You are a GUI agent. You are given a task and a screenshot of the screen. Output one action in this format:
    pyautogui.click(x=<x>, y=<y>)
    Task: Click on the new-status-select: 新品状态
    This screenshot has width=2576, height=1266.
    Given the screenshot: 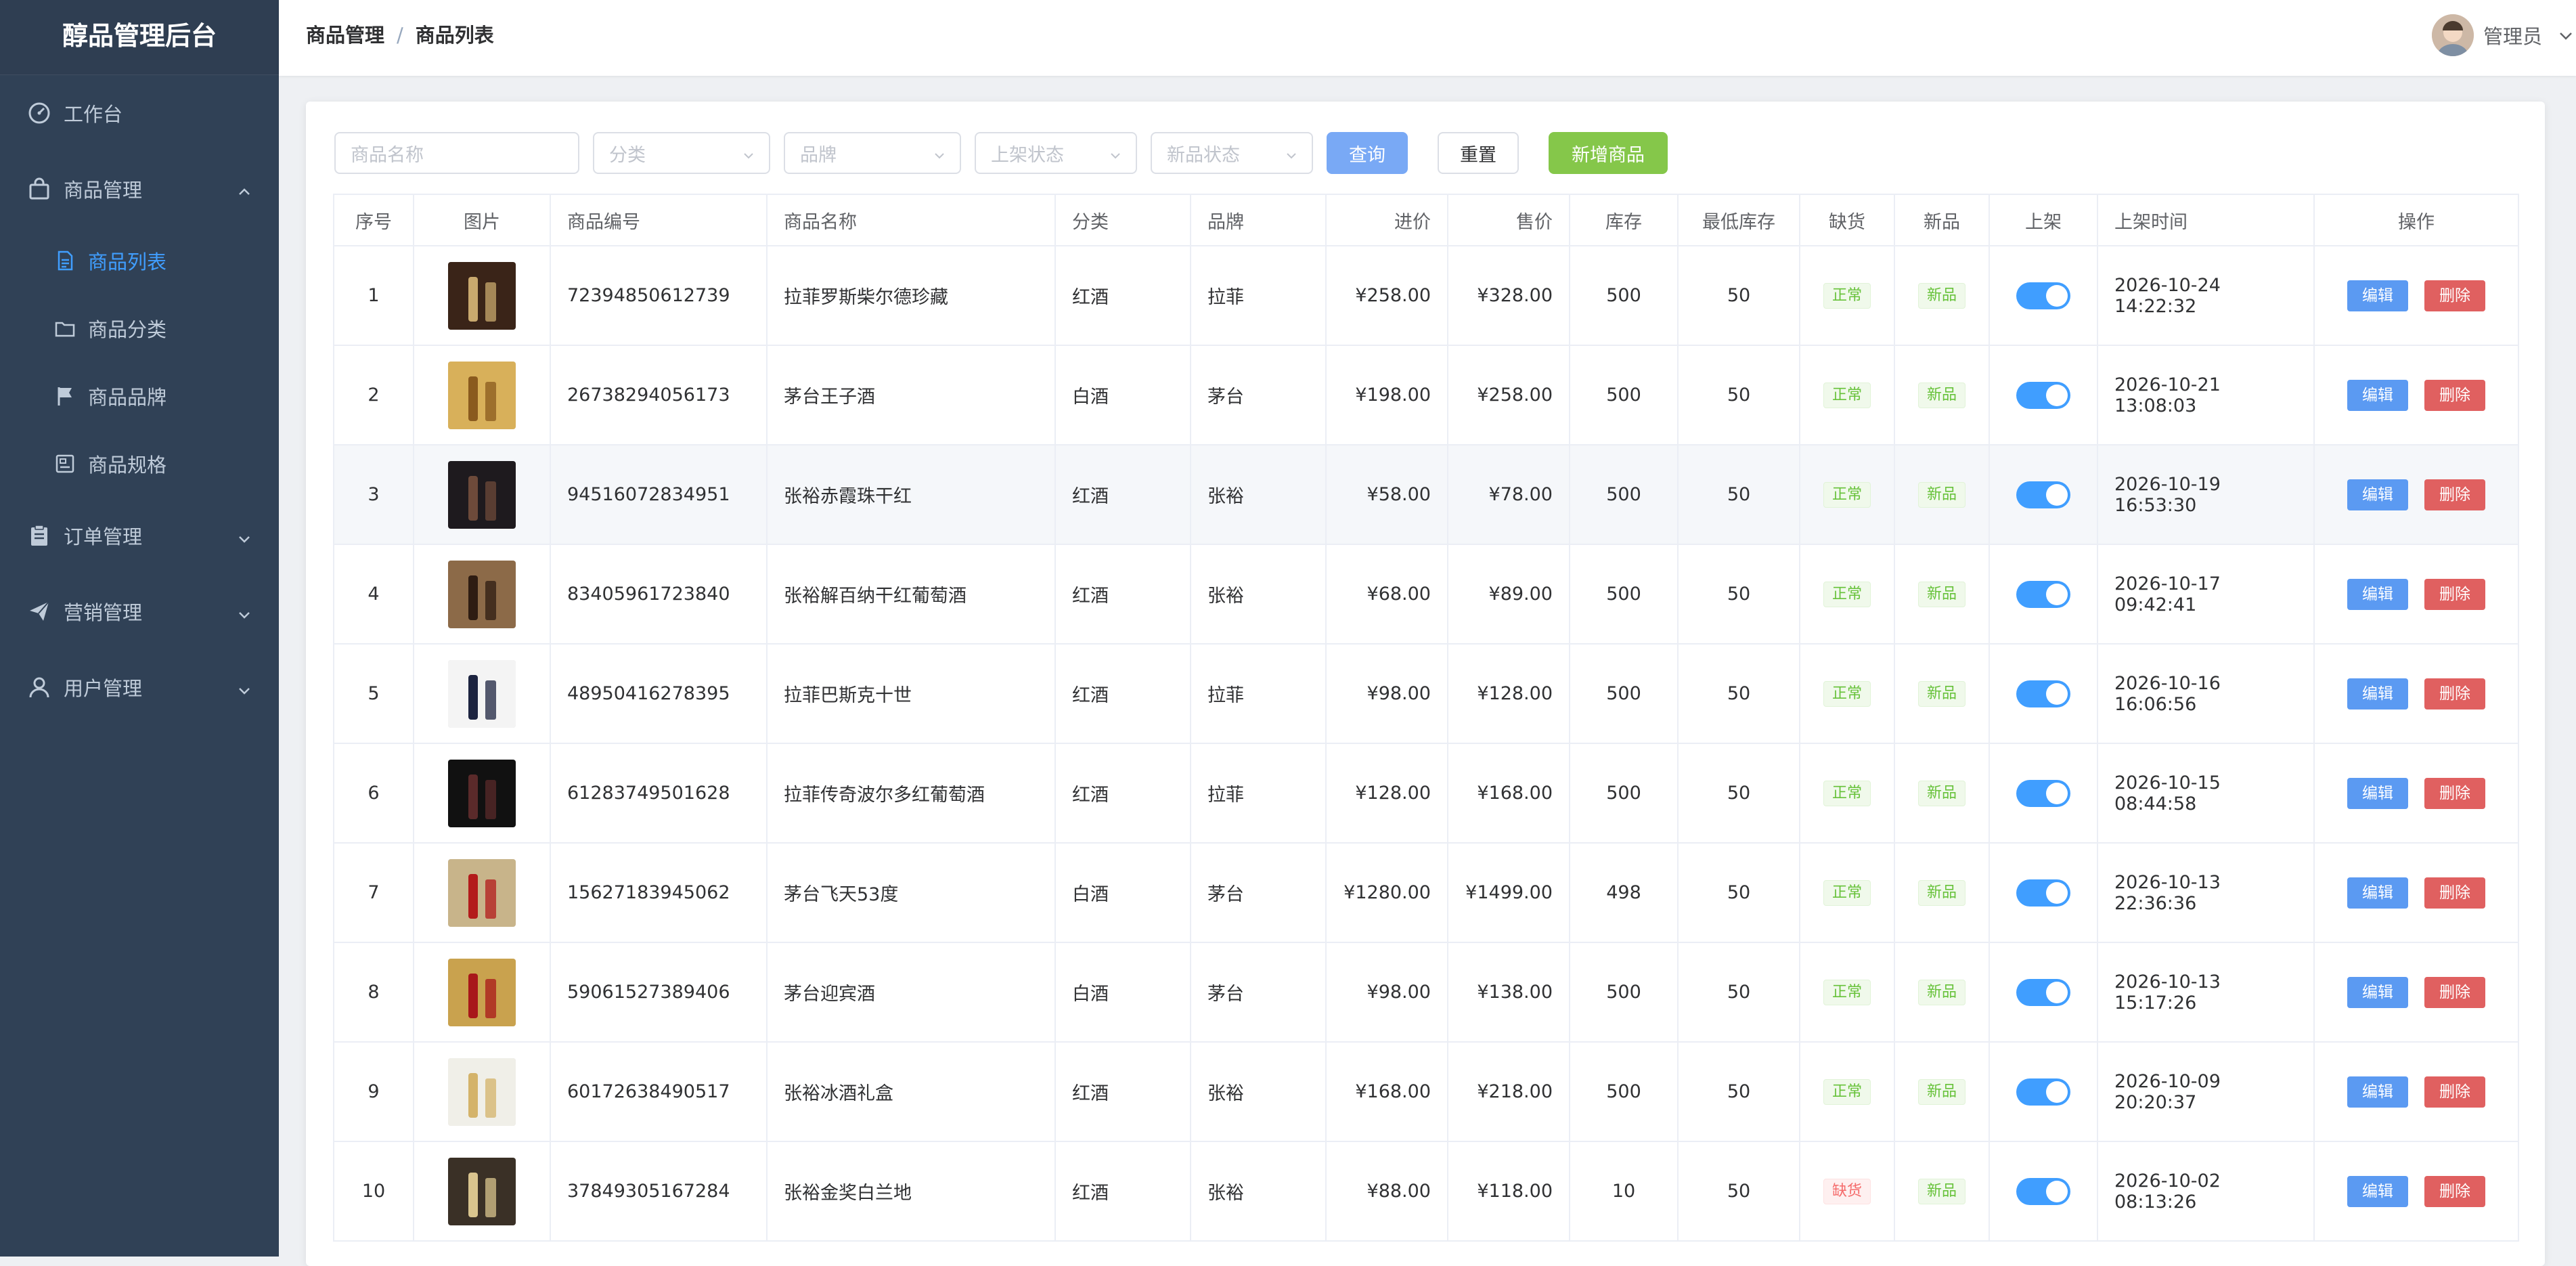 What is the action you would take?
    pyautogui.click(x=1232, y=153)
    